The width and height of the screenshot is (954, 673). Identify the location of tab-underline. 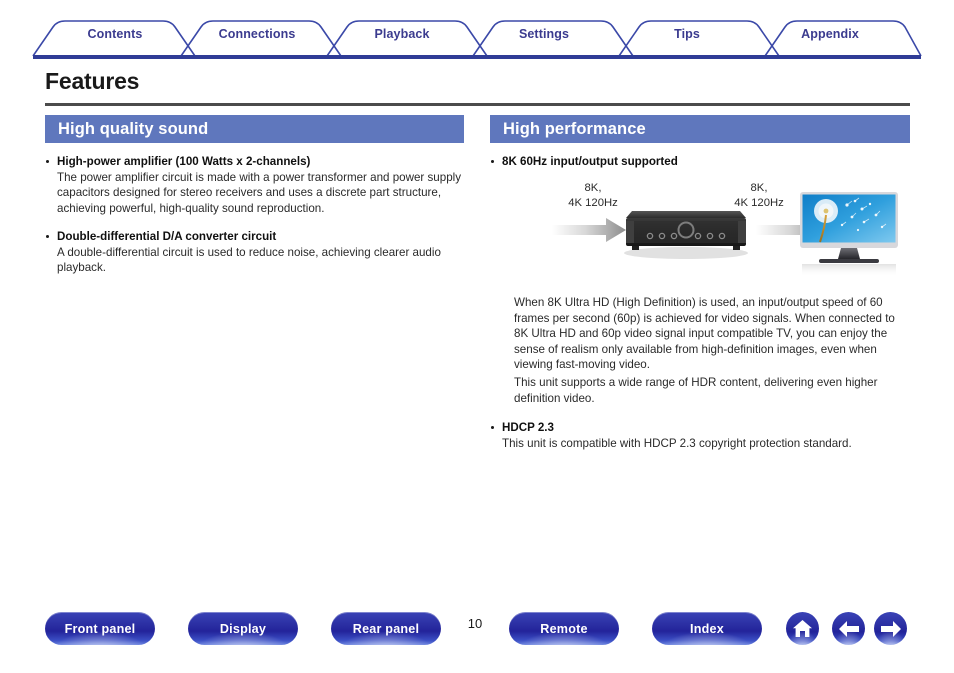
(477, 57).